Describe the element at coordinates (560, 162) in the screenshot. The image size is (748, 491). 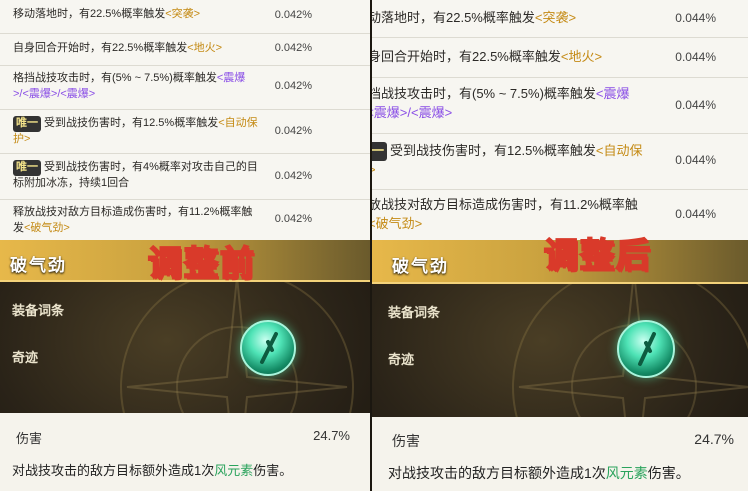
I see `affix-row: 唯一受到战技伤害时，有12.5%概率触发<自动保护> 0.044%` at that location.